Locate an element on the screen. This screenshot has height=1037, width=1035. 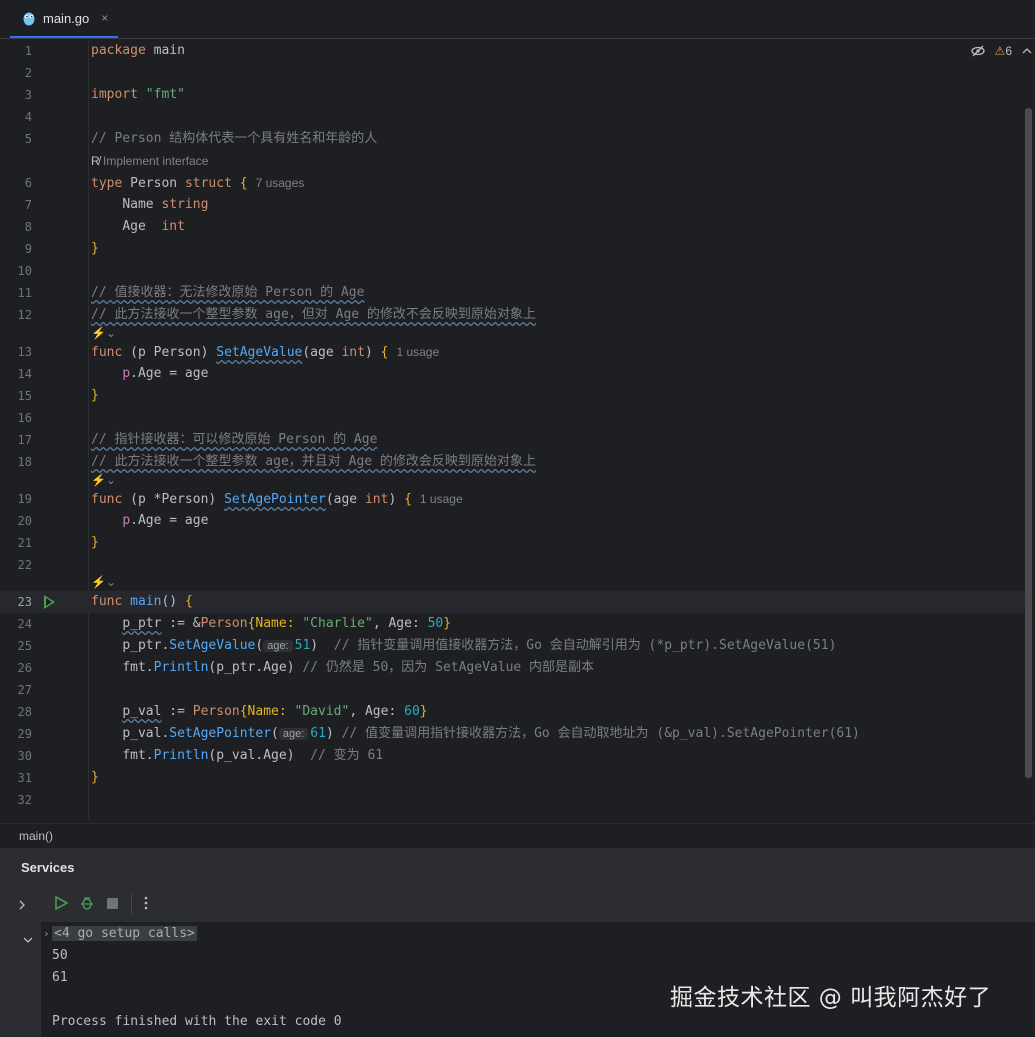
code-text: p.Age = age is located at coordinates (165, 520).